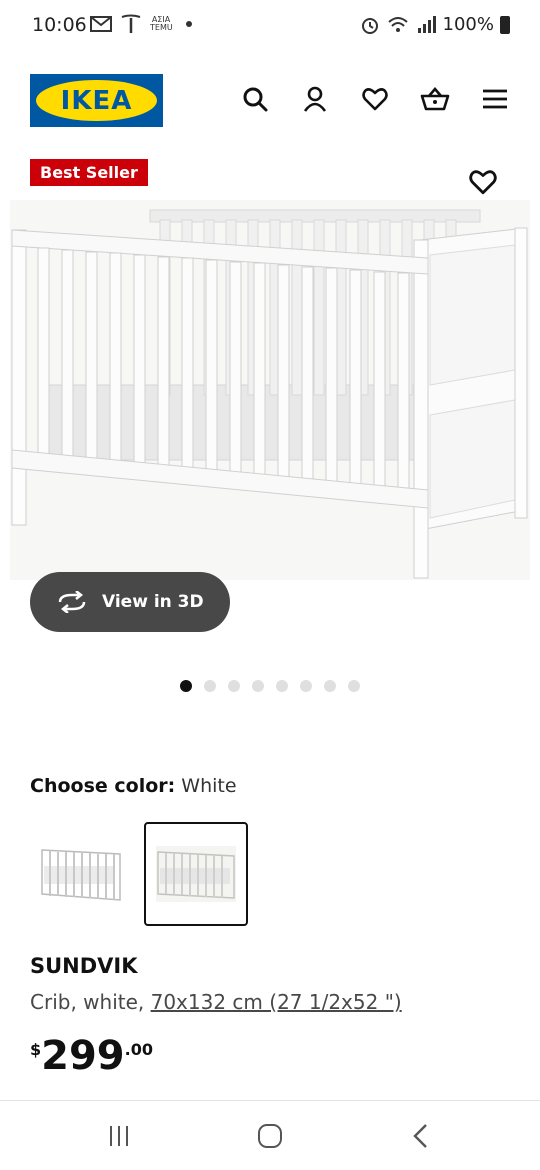 This screenshot has height=1170, width=540. What do you see at coordinates (101, 24) in the screenshot?
I see `mail-icon` at bounding box center [101, 24].